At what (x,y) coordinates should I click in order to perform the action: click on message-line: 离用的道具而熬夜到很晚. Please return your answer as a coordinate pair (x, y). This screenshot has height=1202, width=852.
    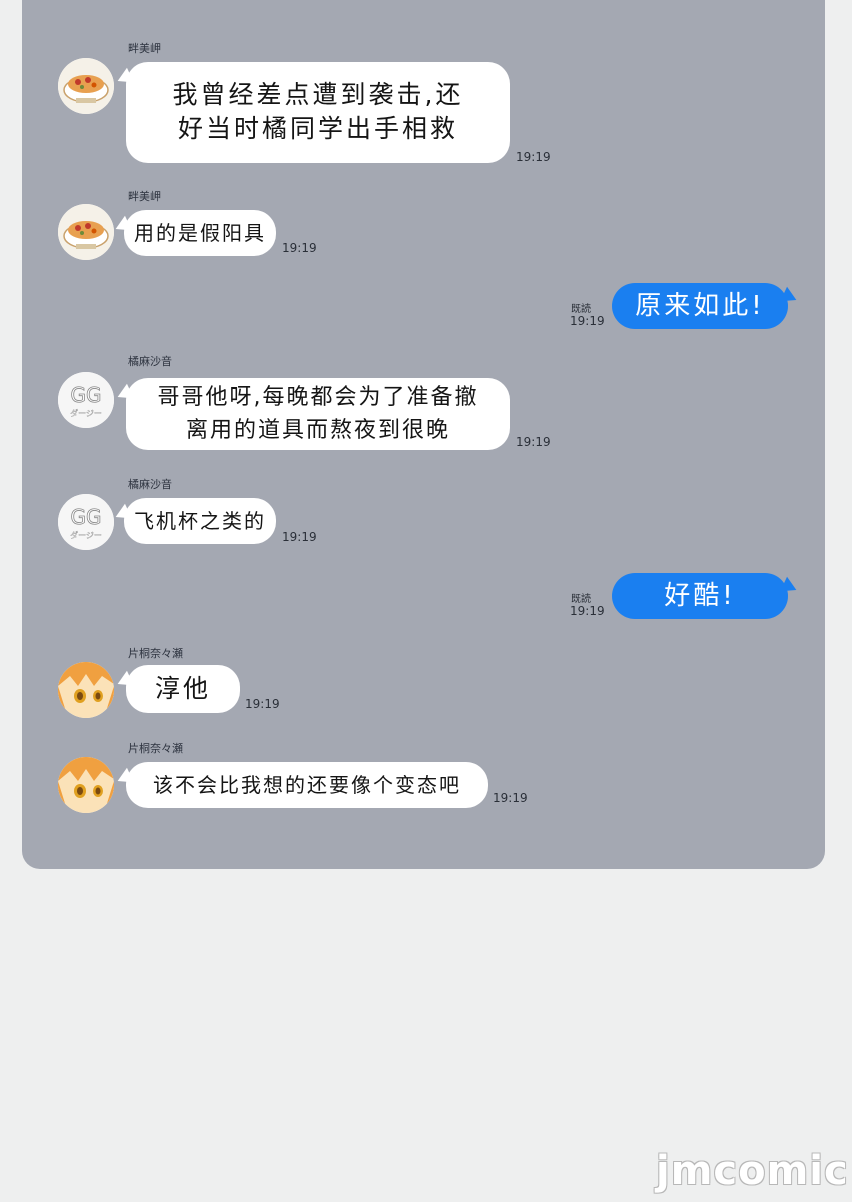
    Looking at the image, I should click on (317, 430).